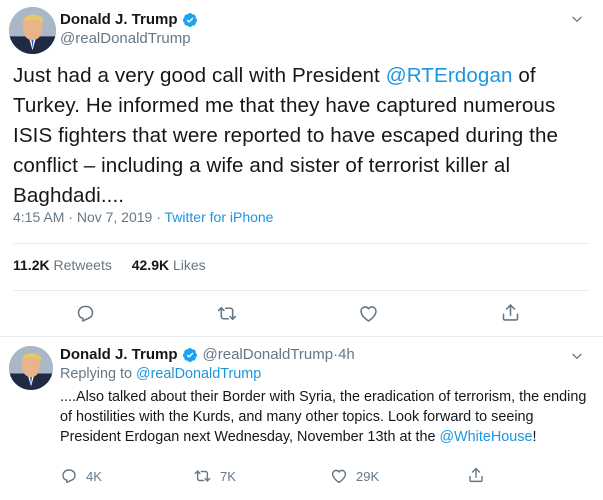 The width and height of the screenshot is (603, 500). Describe the element at coordinates (346, 354) in the screenshot. I see `reply-time: 4h` at that location.